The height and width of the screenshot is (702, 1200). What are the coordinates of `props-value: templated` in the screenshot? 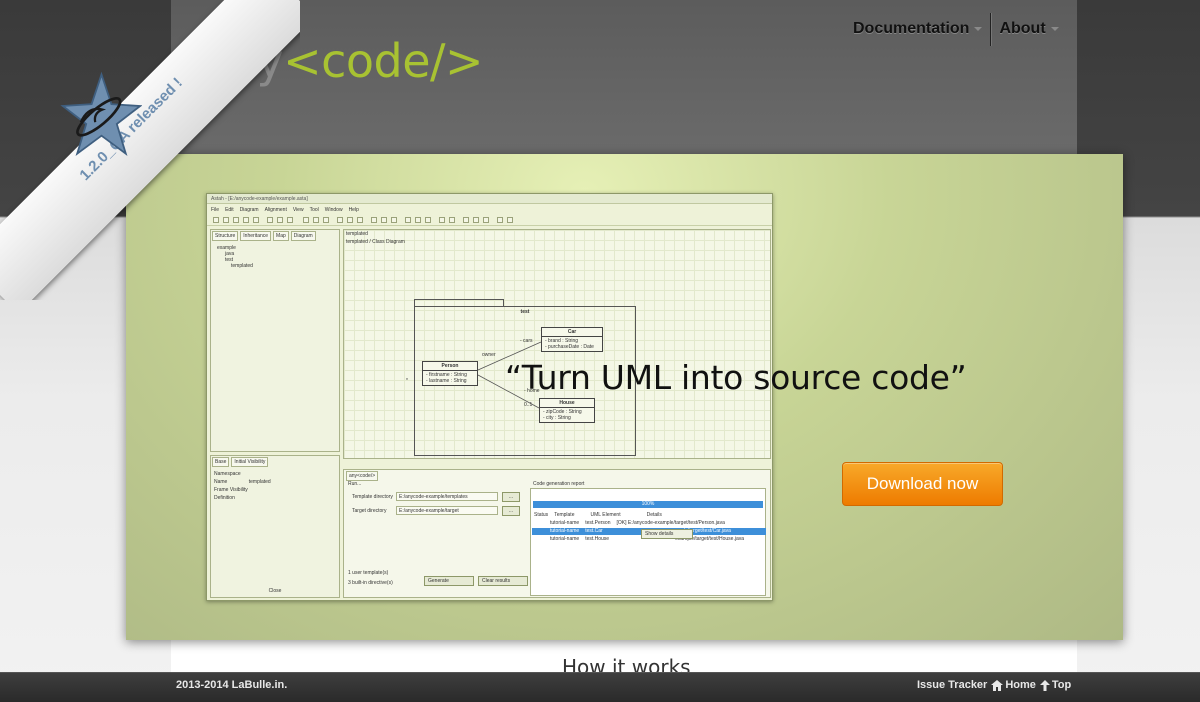 It's located at (259, 482).